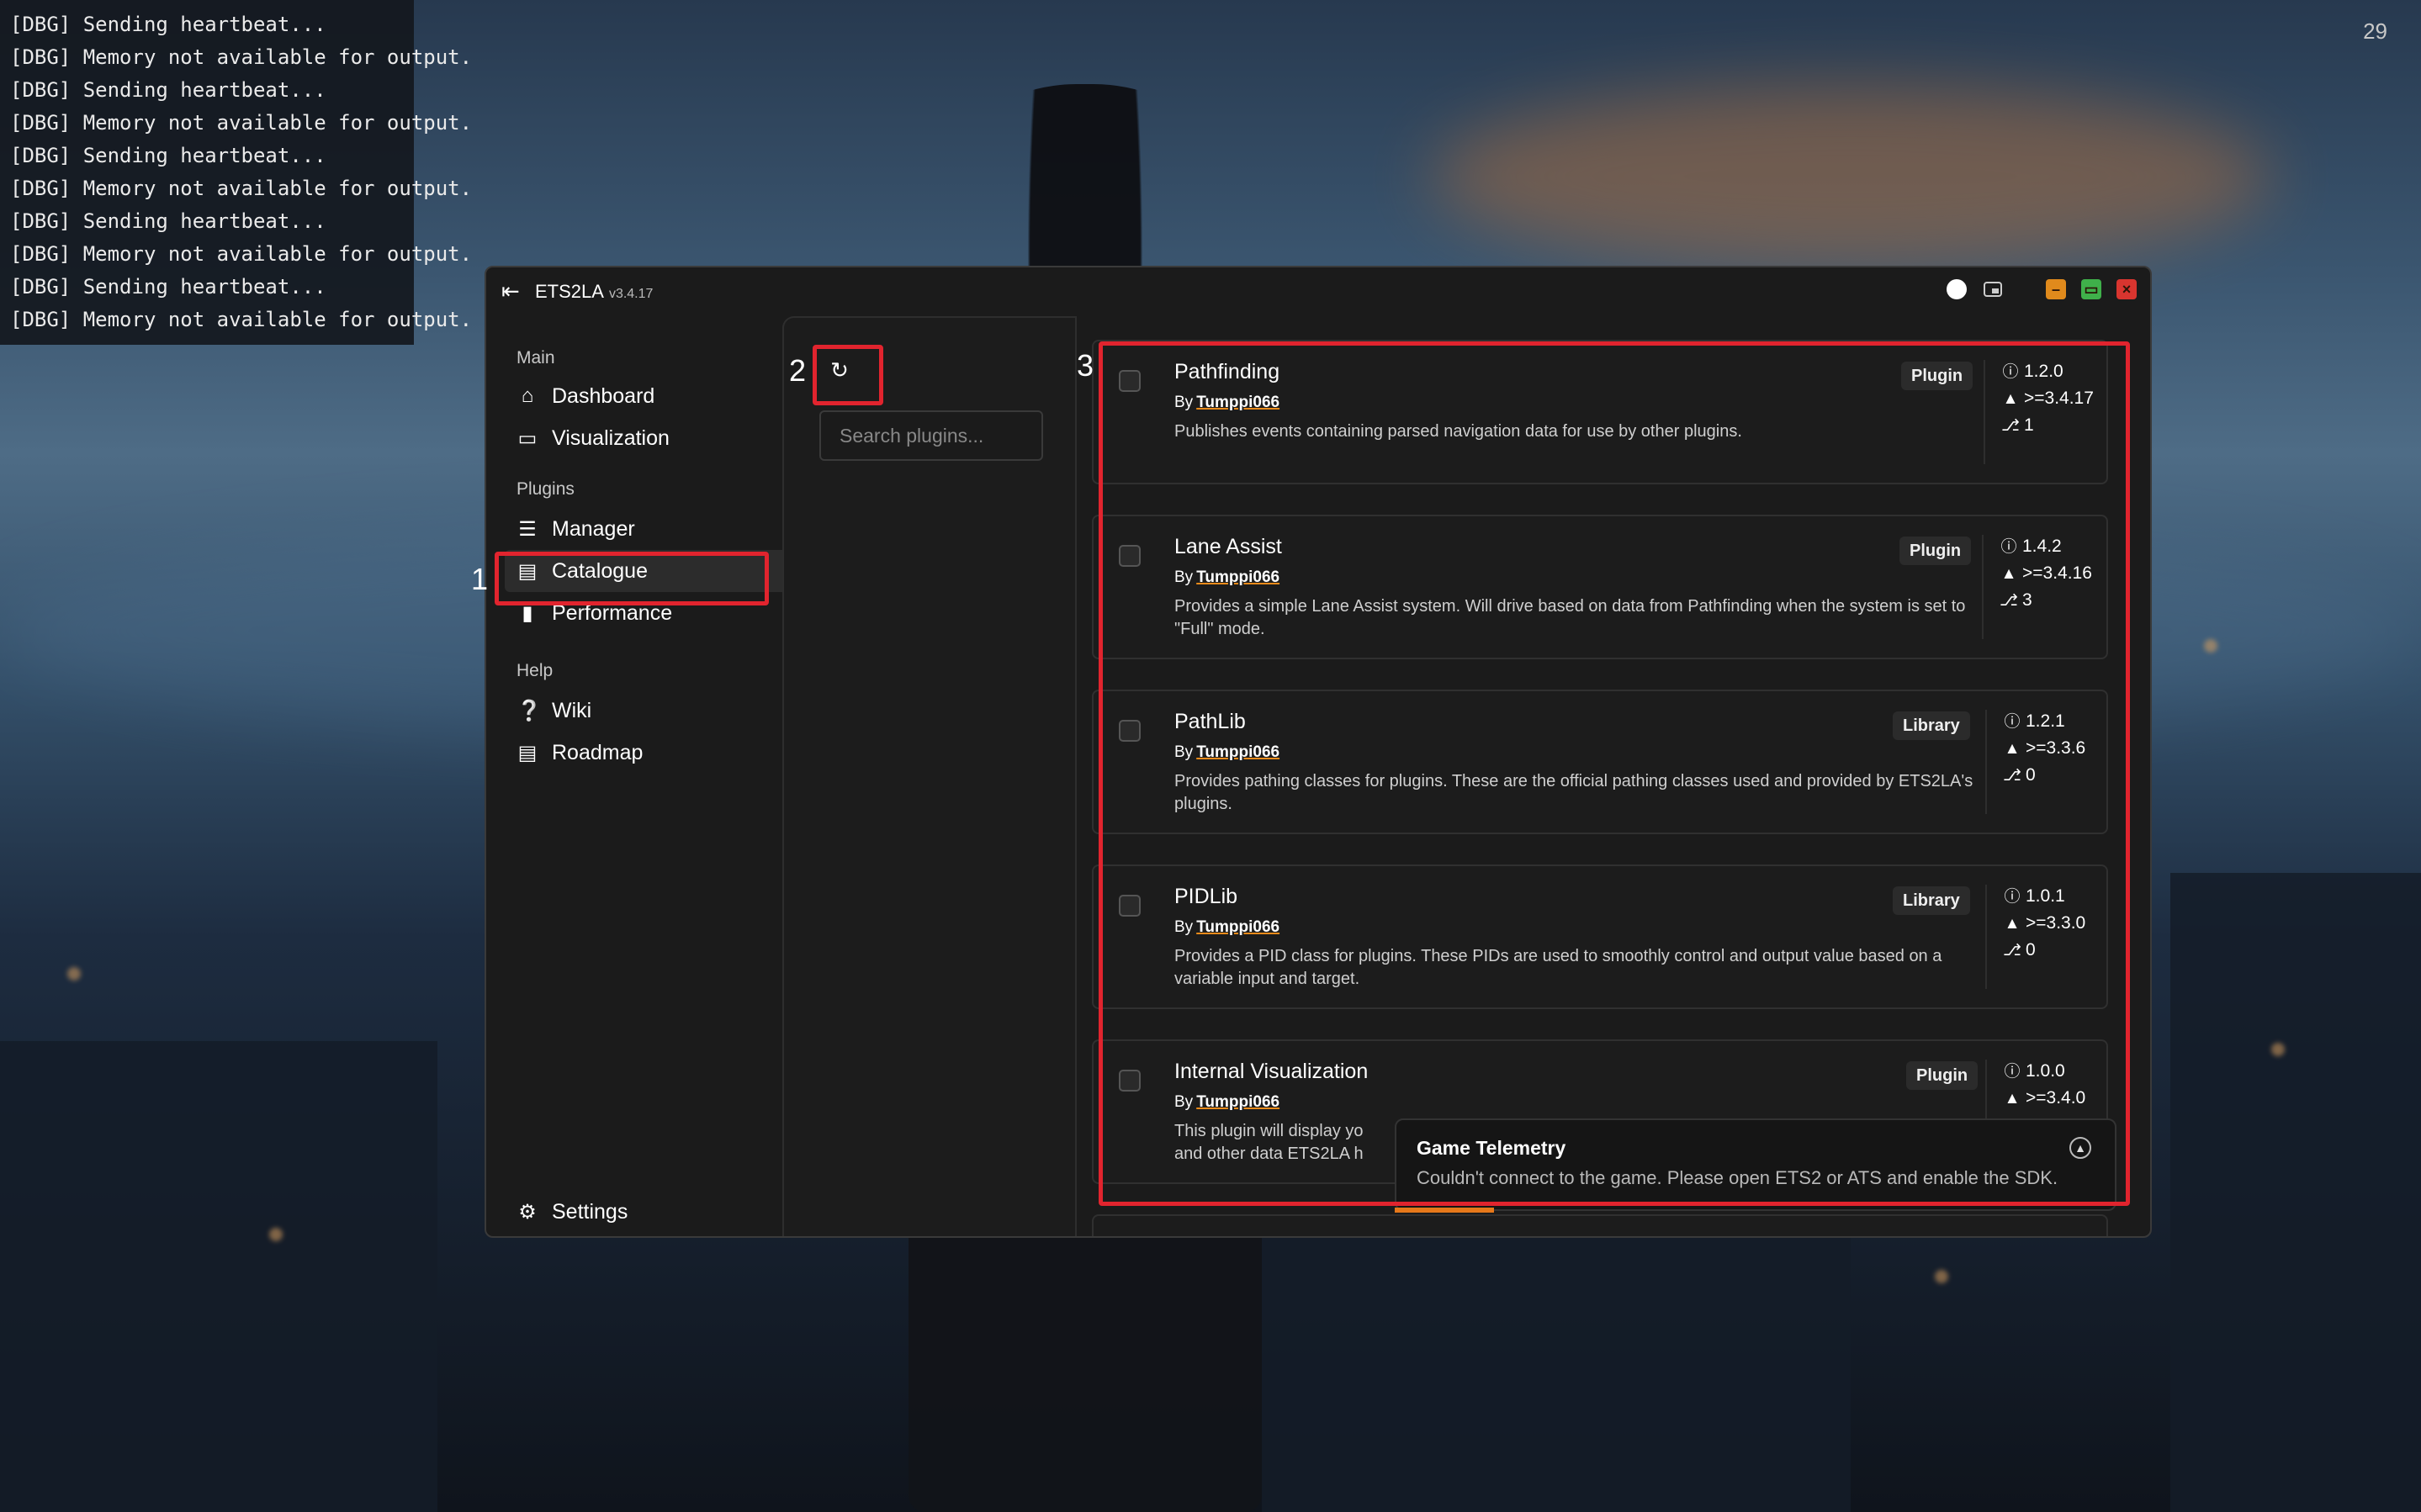 Image resolution: width=2421 pixels, height=1512 pixels. I want to click on maximize-button: ▭, so click(2091, 289).